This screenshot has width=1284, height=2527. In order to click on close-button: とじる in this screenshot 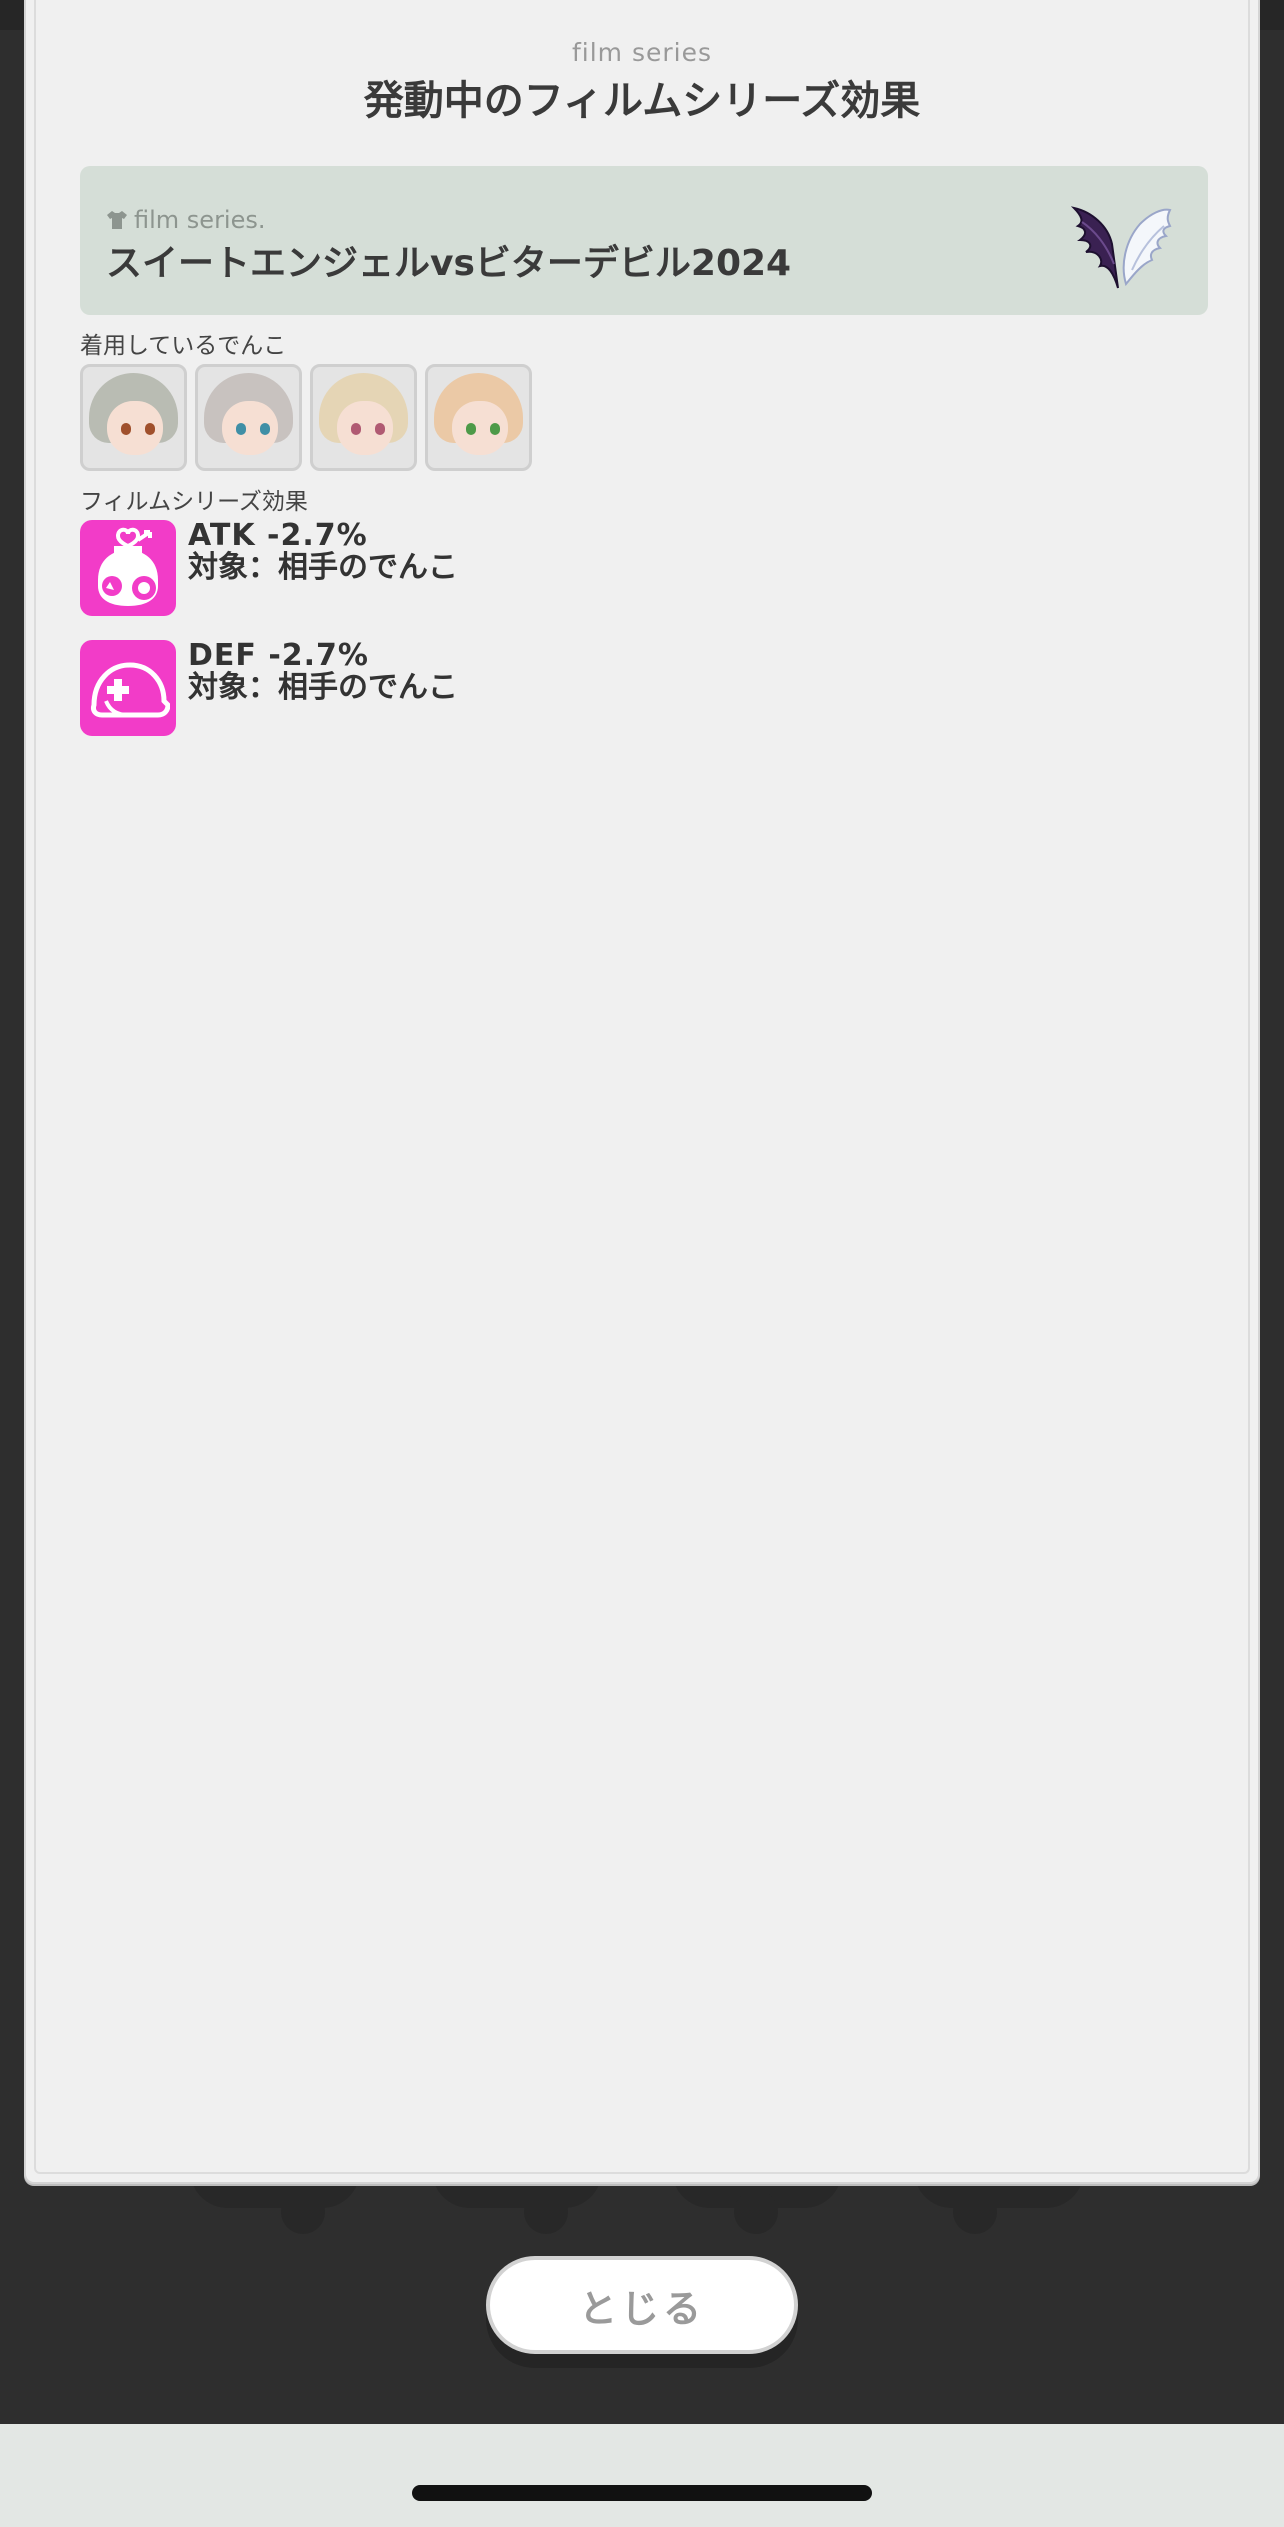, I will do `click(642, 2305)`.